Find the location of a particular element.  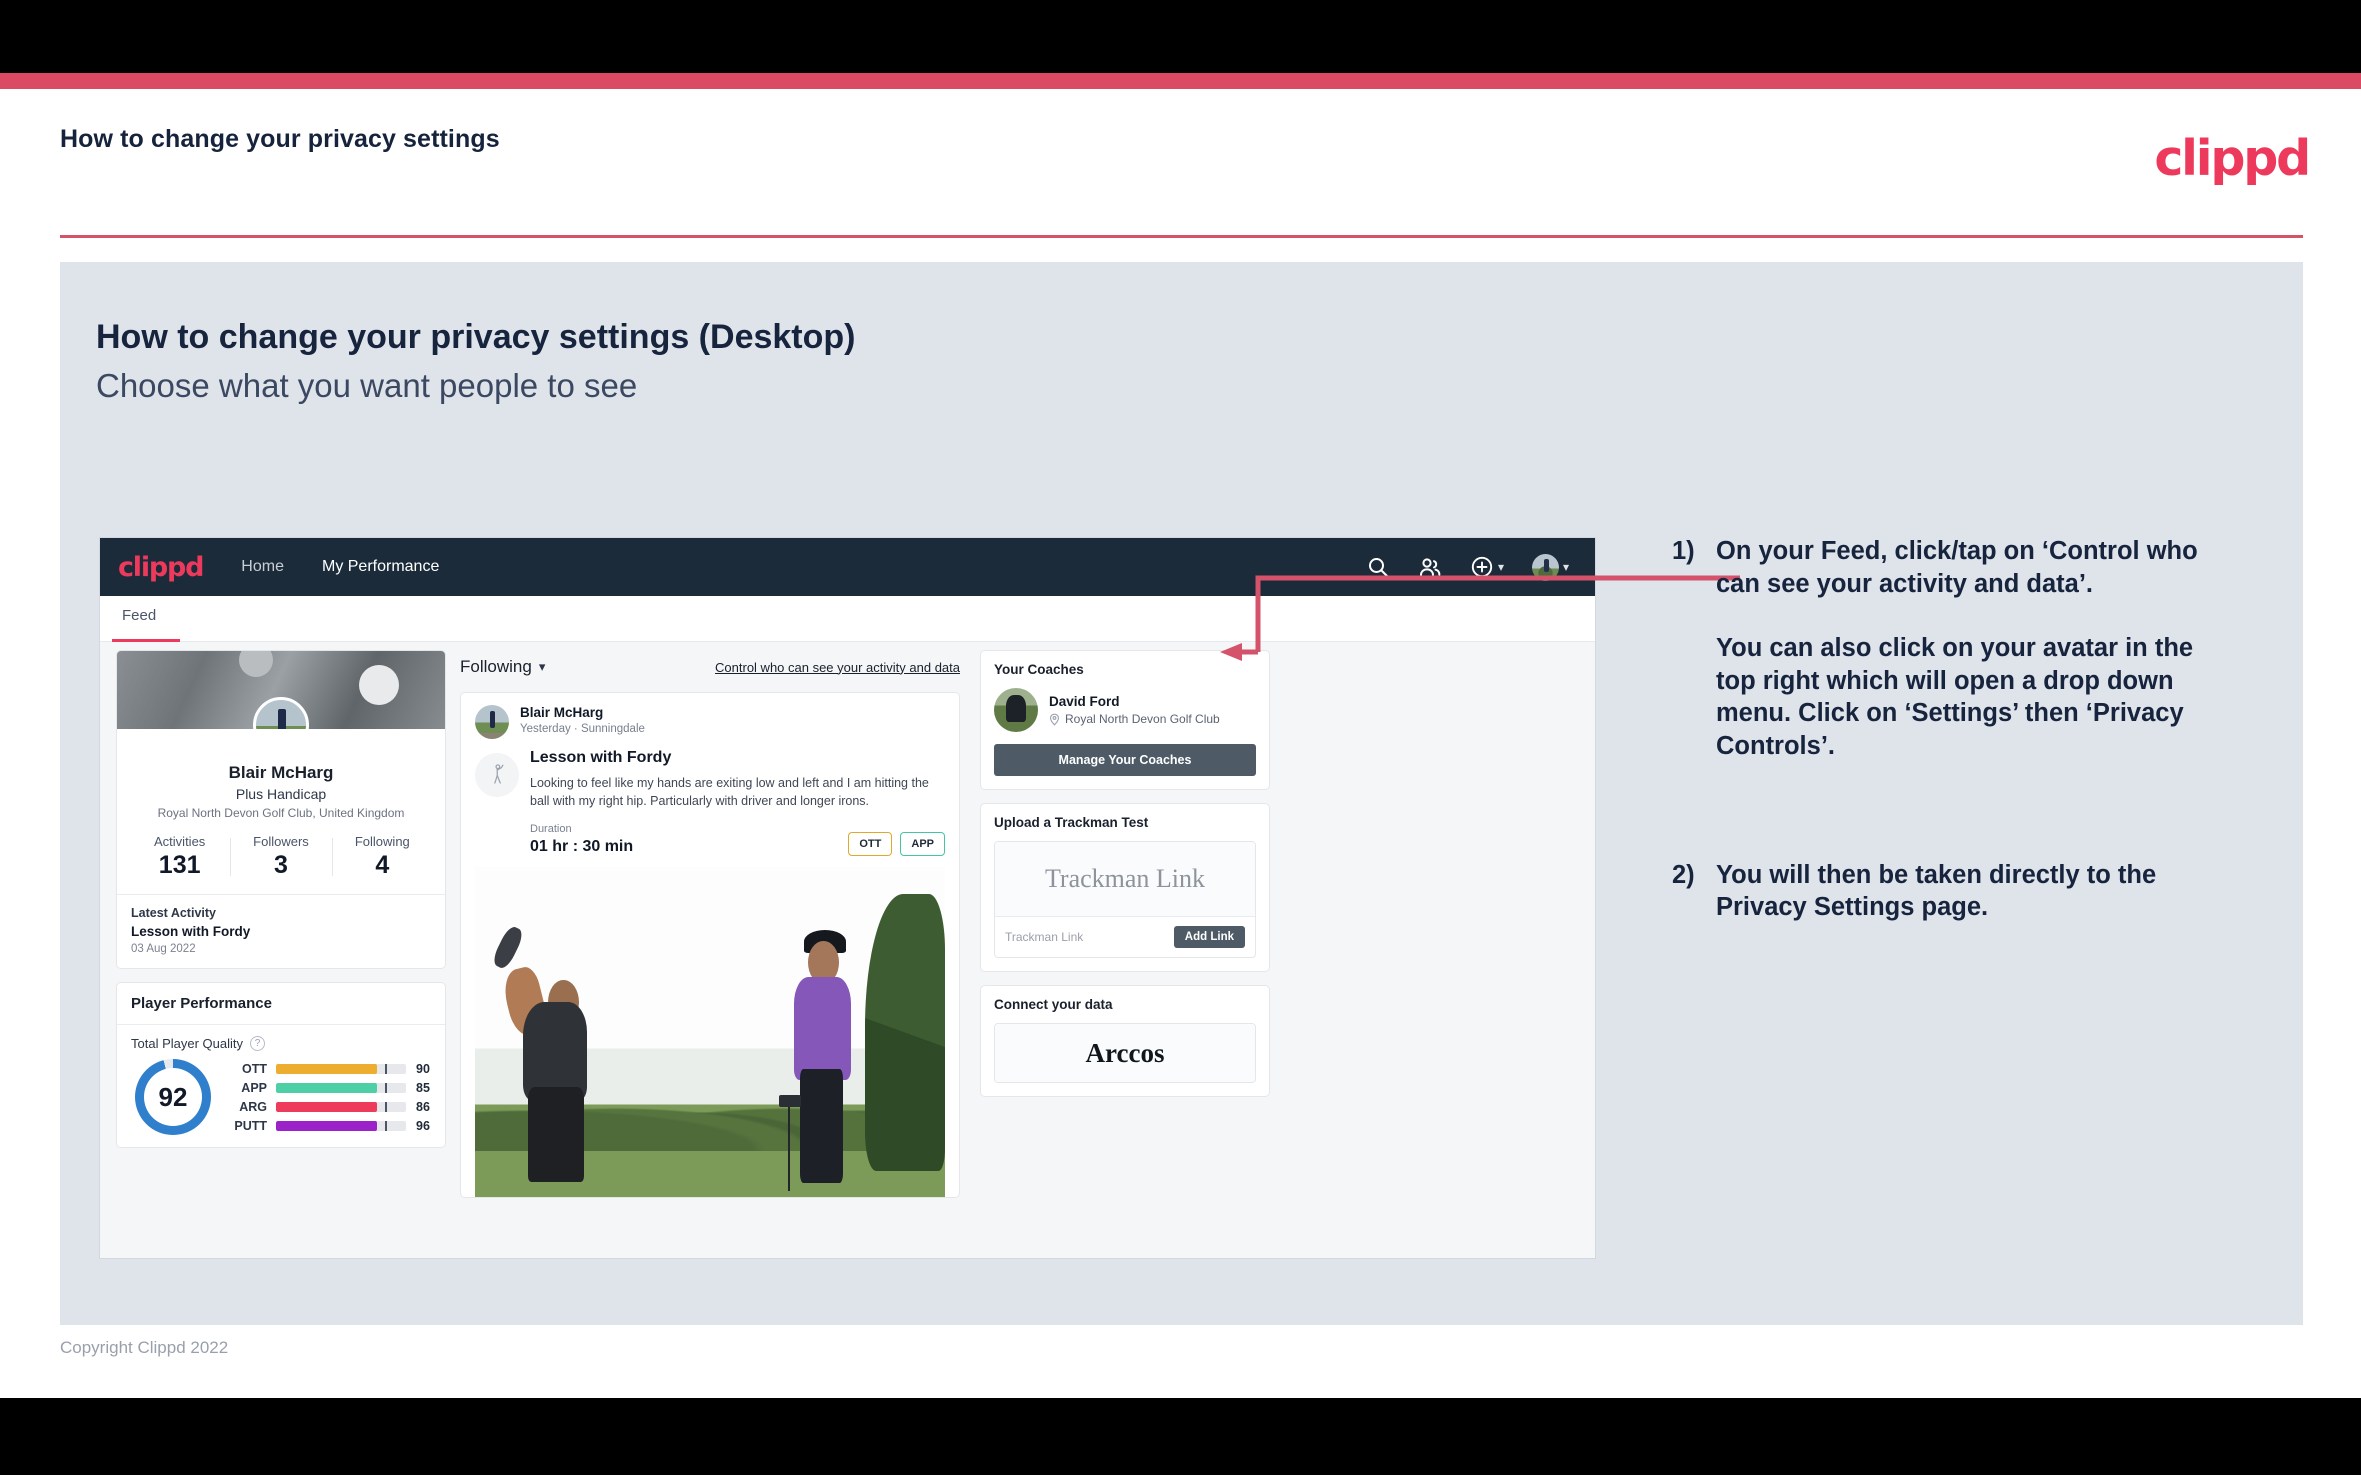

latest-activity-date: 03 Aug 2022 is located at coordinates (163, 949).